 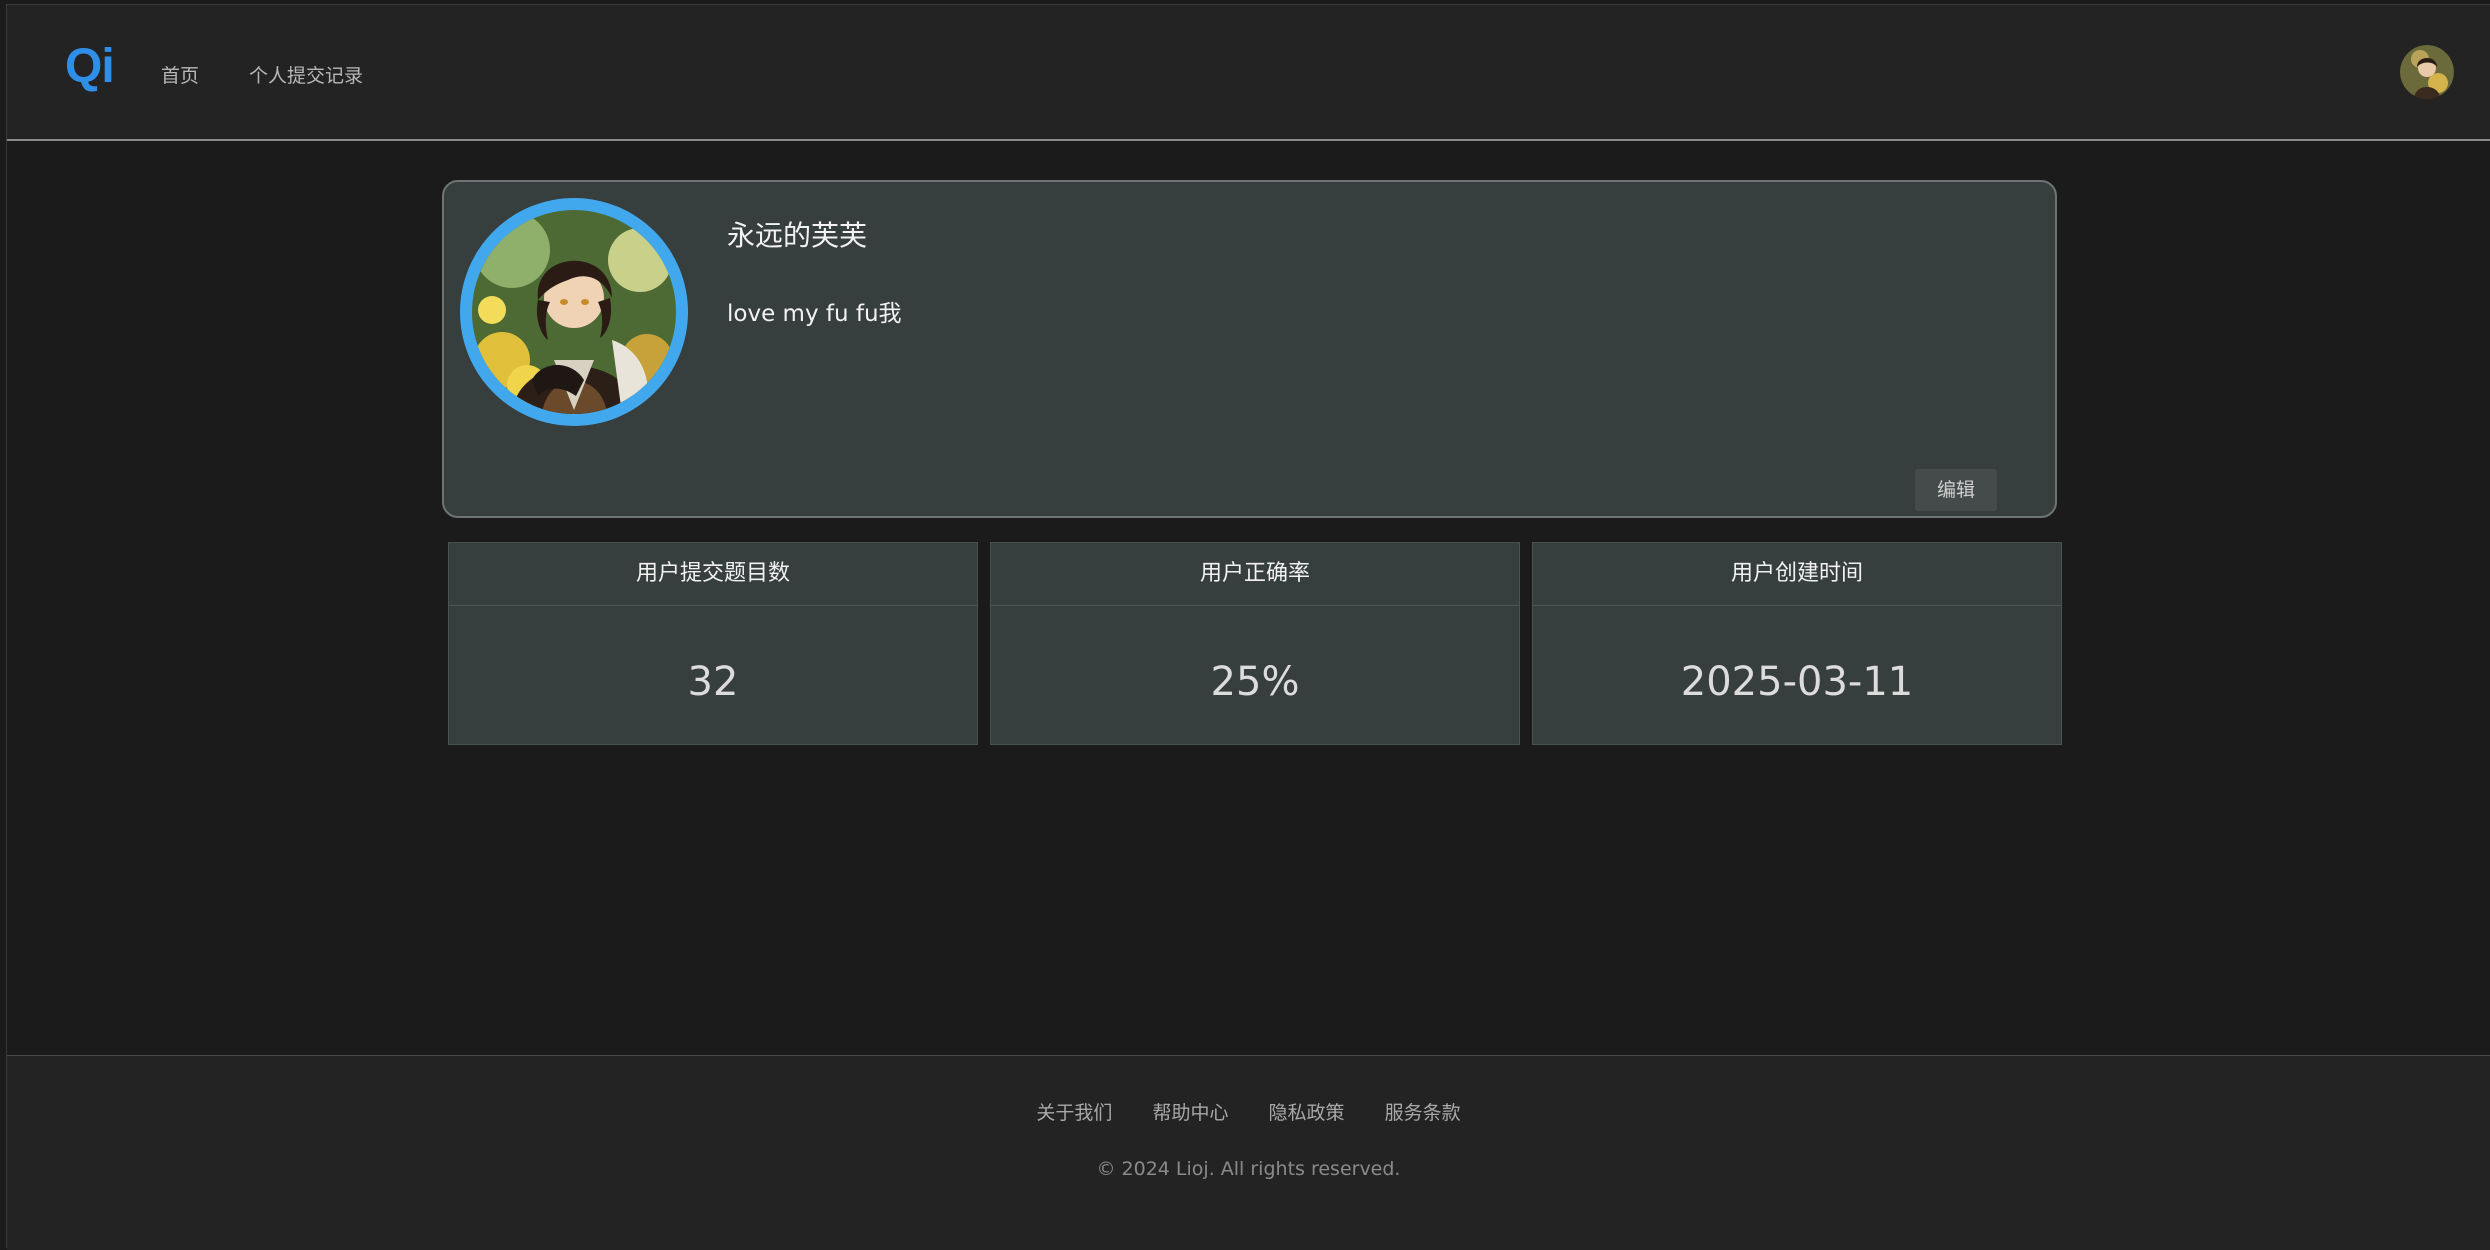 What do you see at coordinates (1307, 1113) in the screenshot?
I see `footer-link-privacy: 隐私政策` at bounding box center [1307, 1113].